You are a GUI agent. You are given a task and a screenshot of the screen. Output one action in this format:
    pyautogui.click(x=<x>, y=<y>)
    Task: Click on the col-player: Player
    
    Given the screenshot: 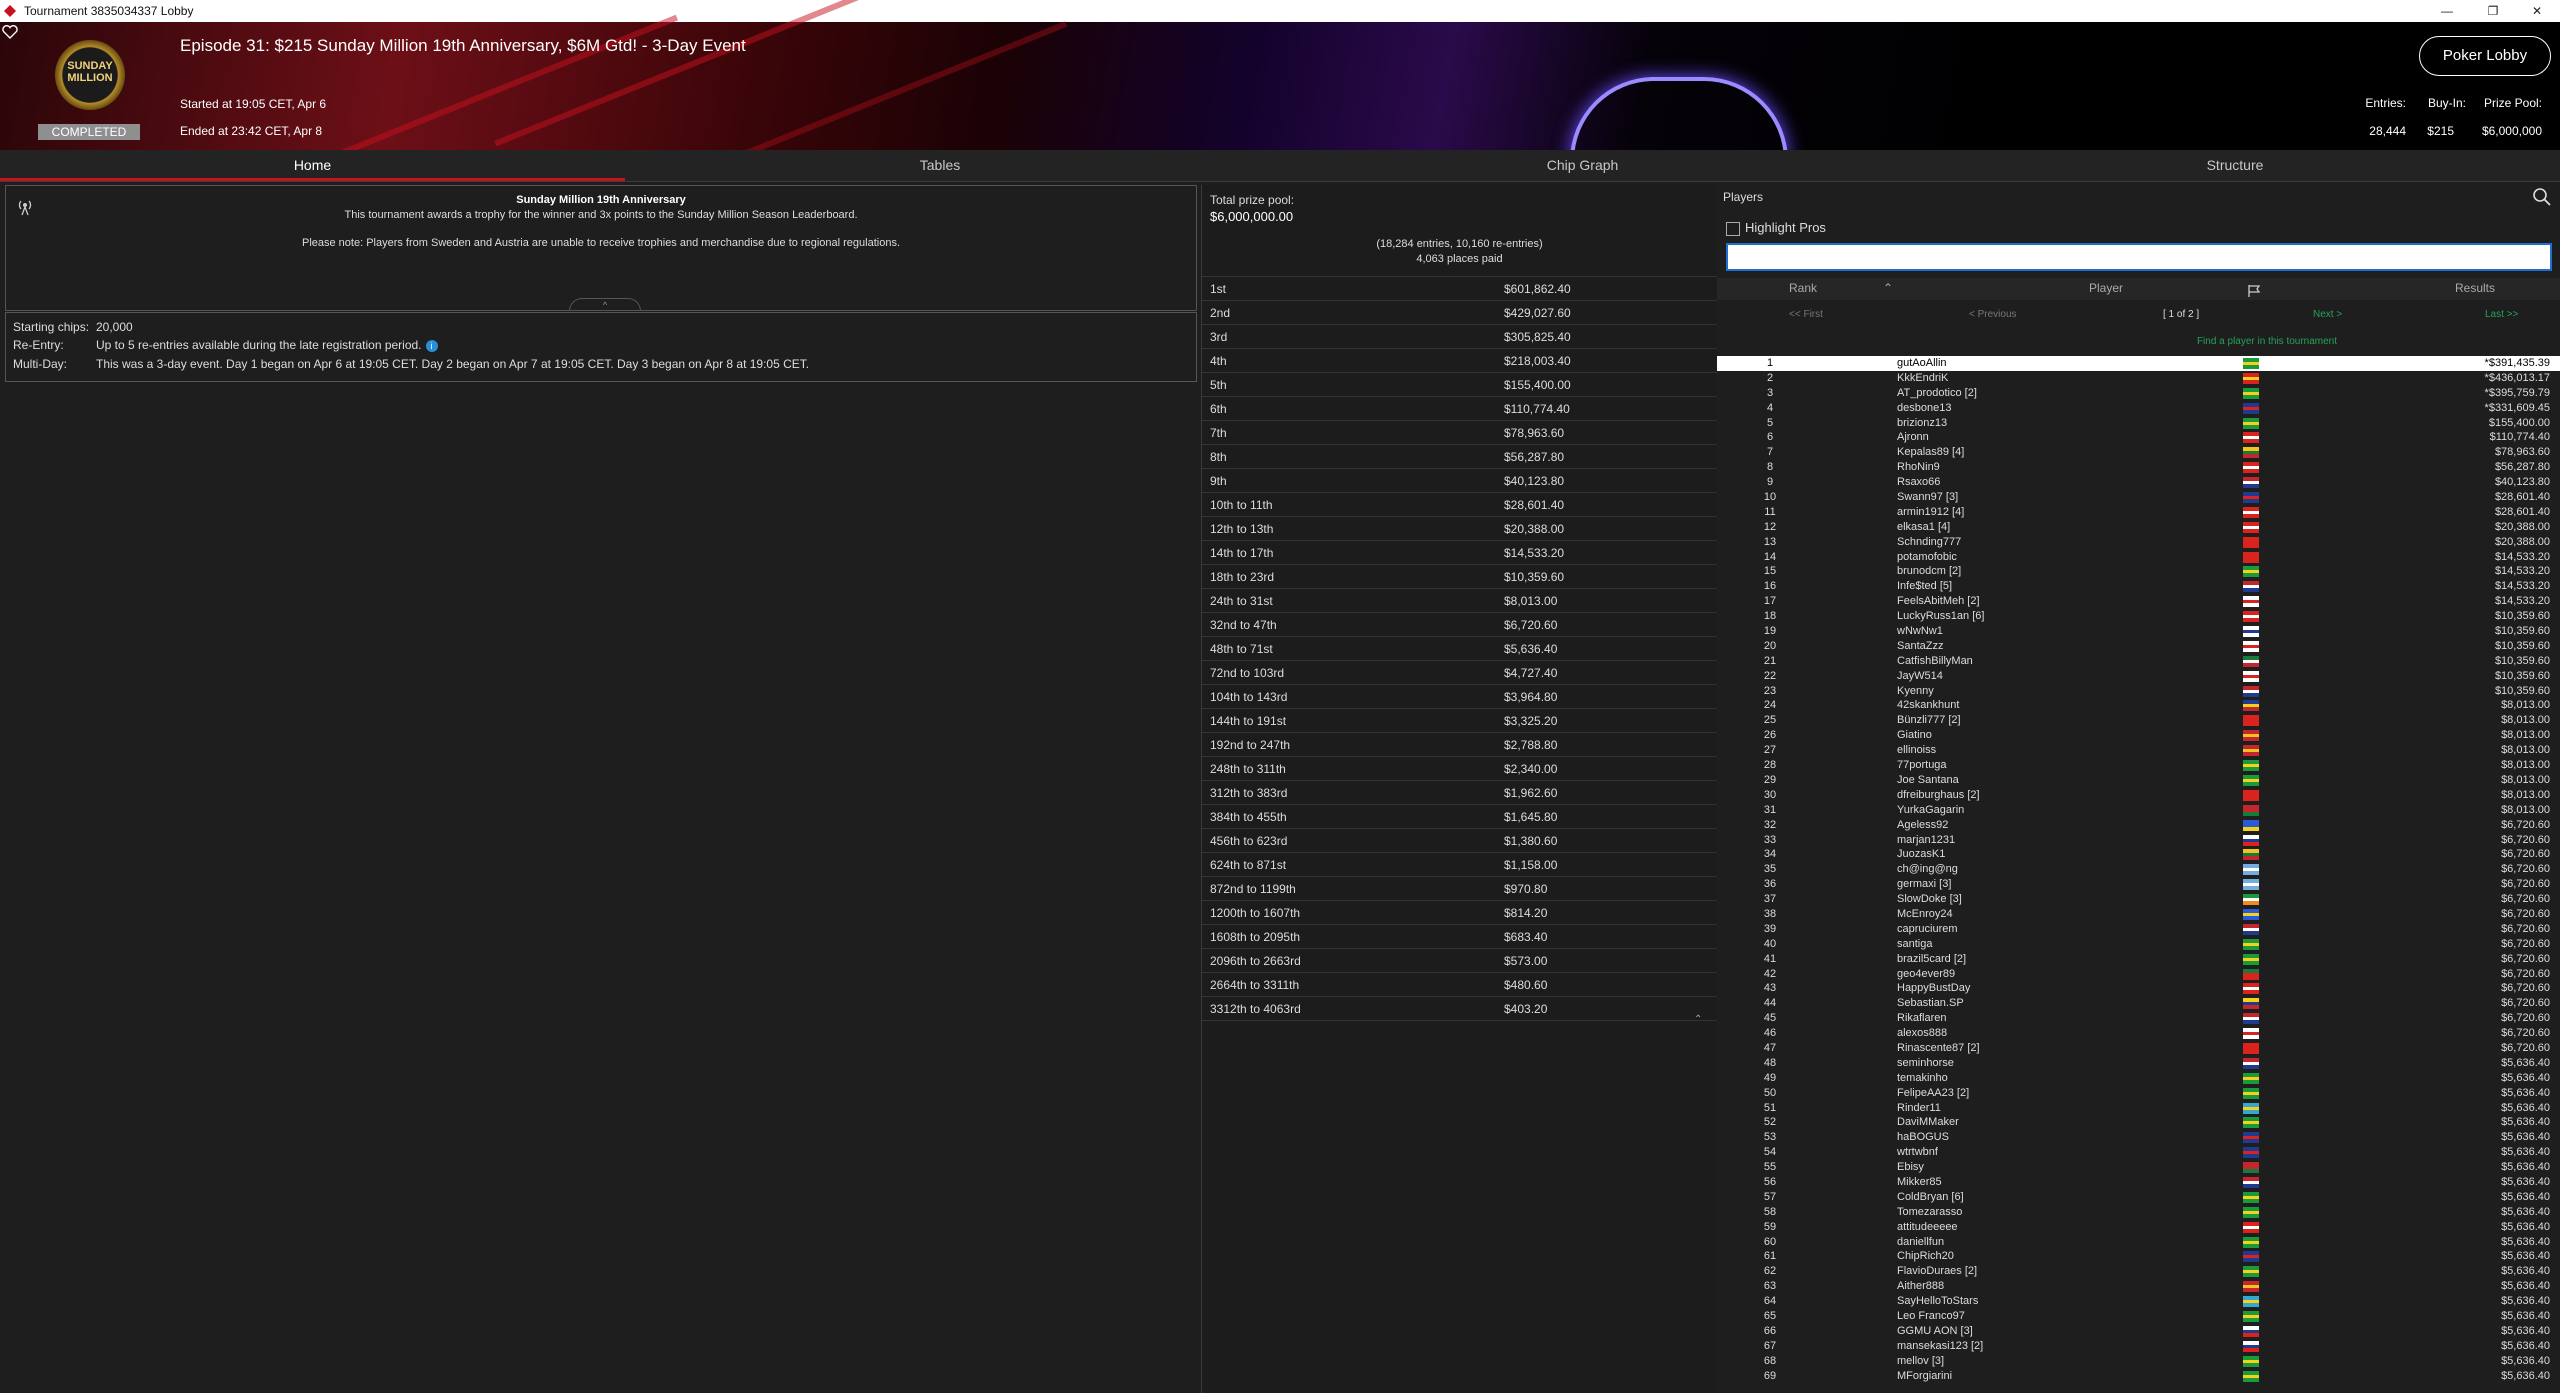 What is the action you would take?
    pyautogui.click(x=2106, y=290)
    